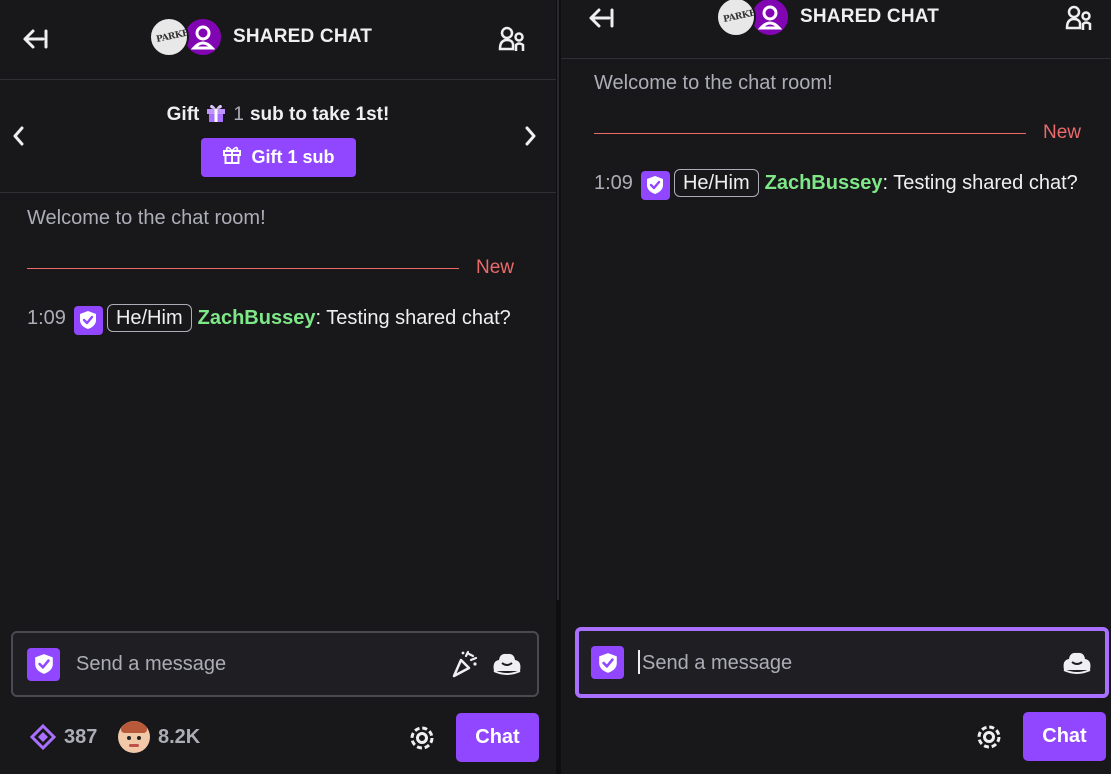 The height and width of the screenshot is (774, 1111). Describe the element at coordinates (81, 736) in the screenshot. I see `points-count: 387` at that location.